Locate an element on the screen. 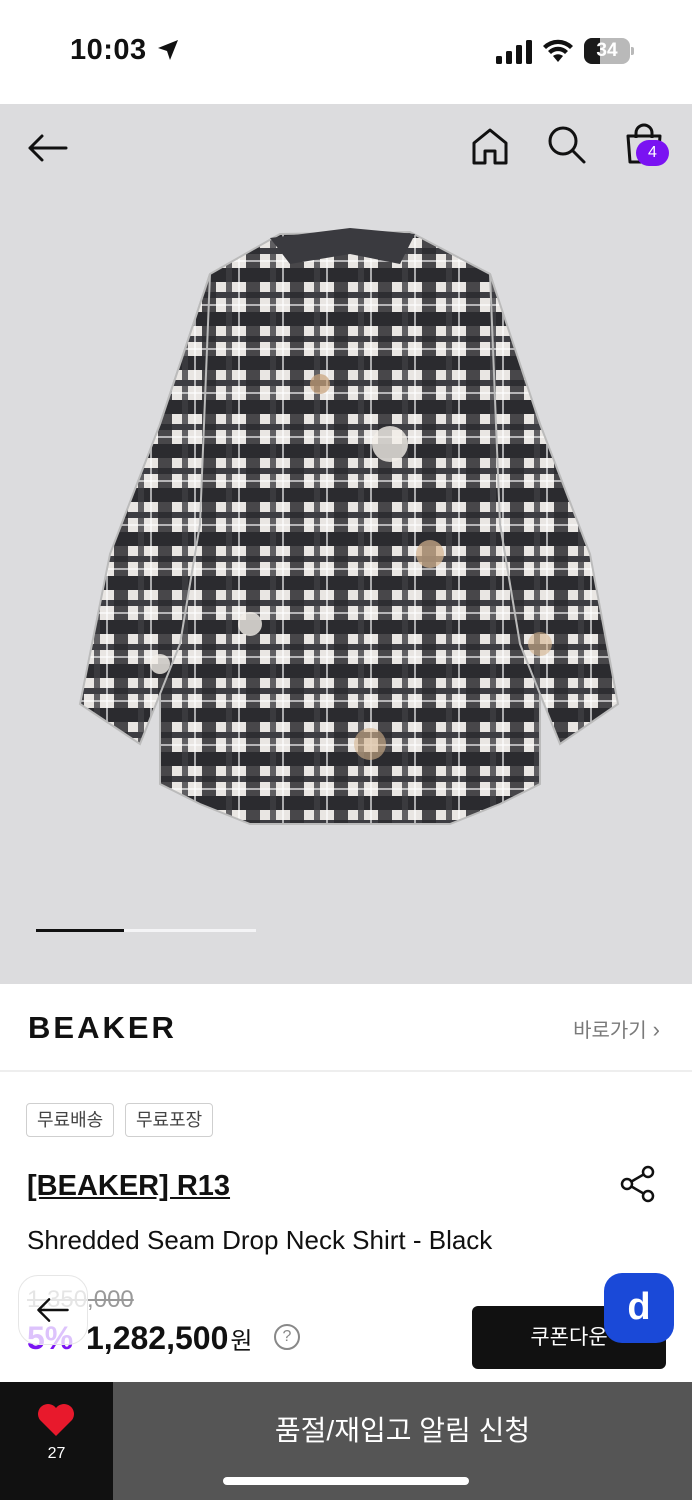 This screenshot has width=692, height=1500. floating-app-button: d is located at coordinates (639, 1308).